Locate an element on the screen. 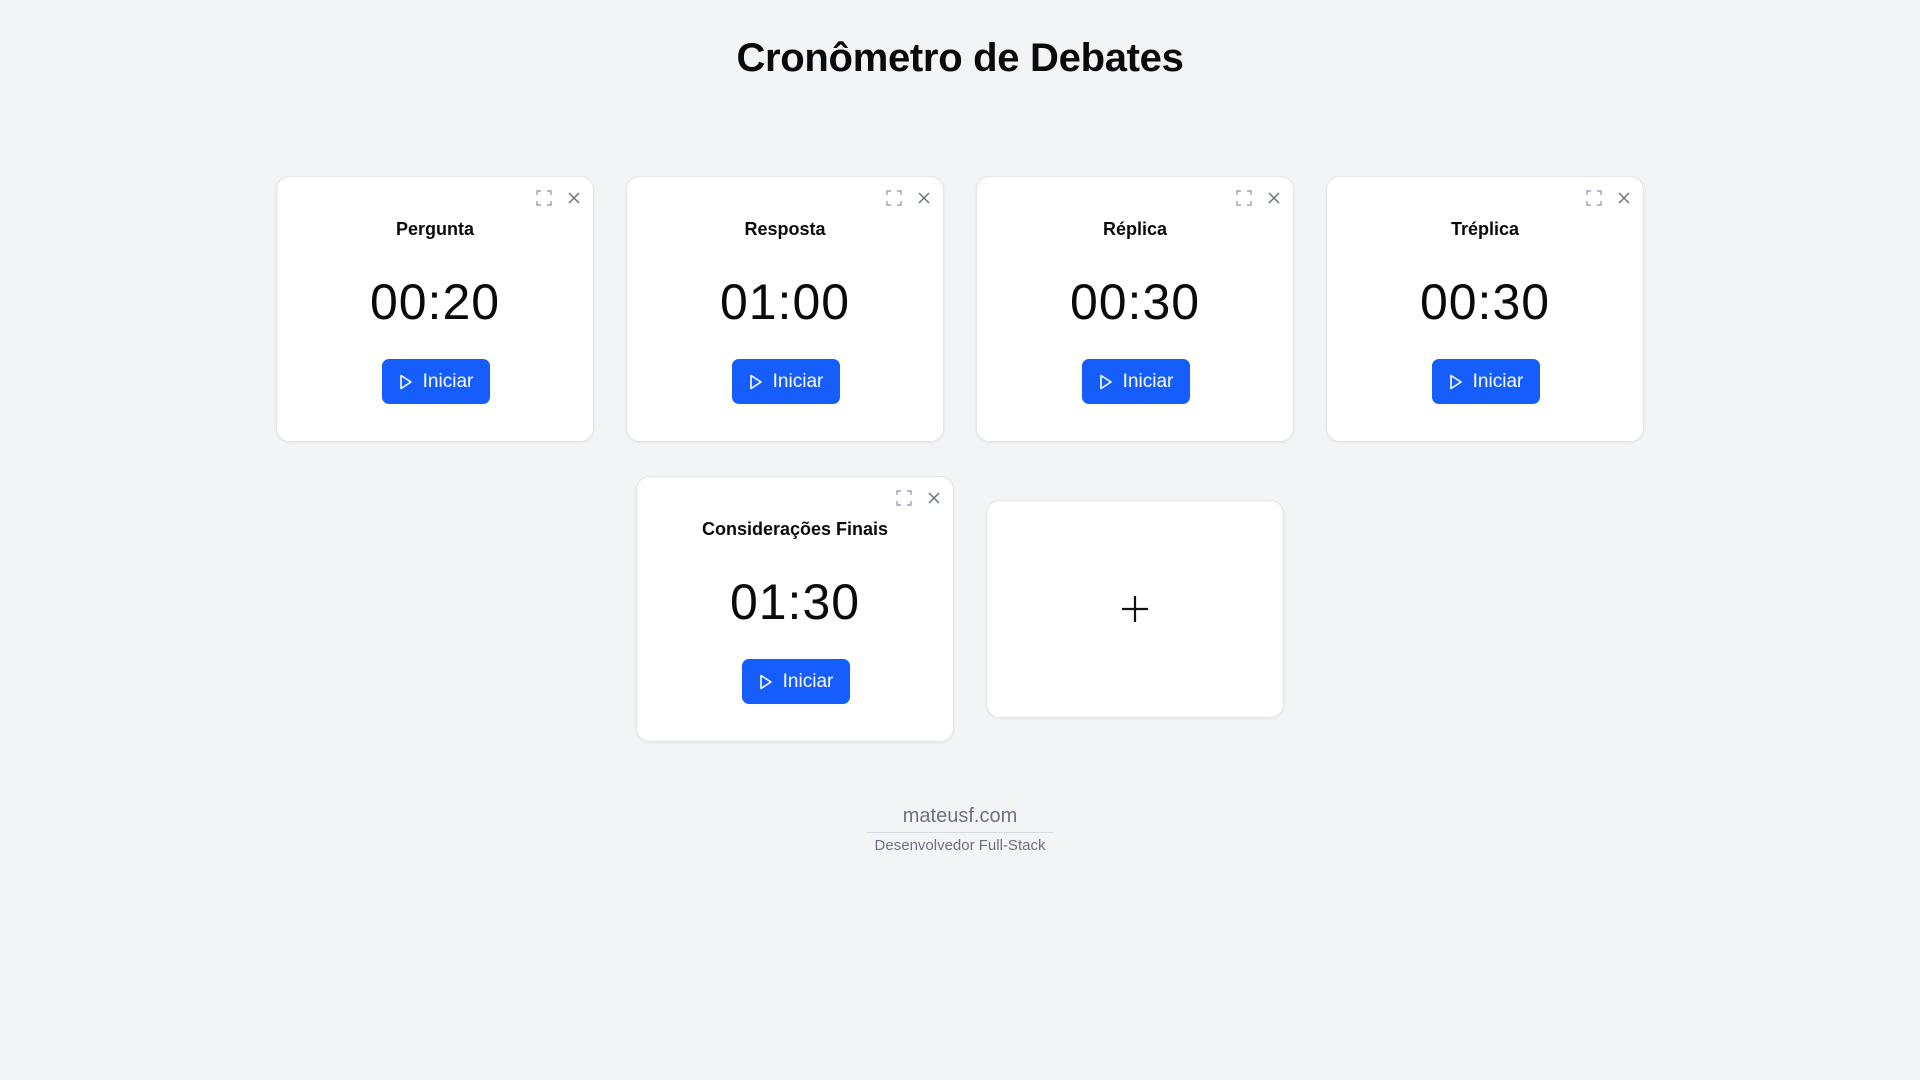  timer-title: Tréplica is located at coordinates (1485, 229).